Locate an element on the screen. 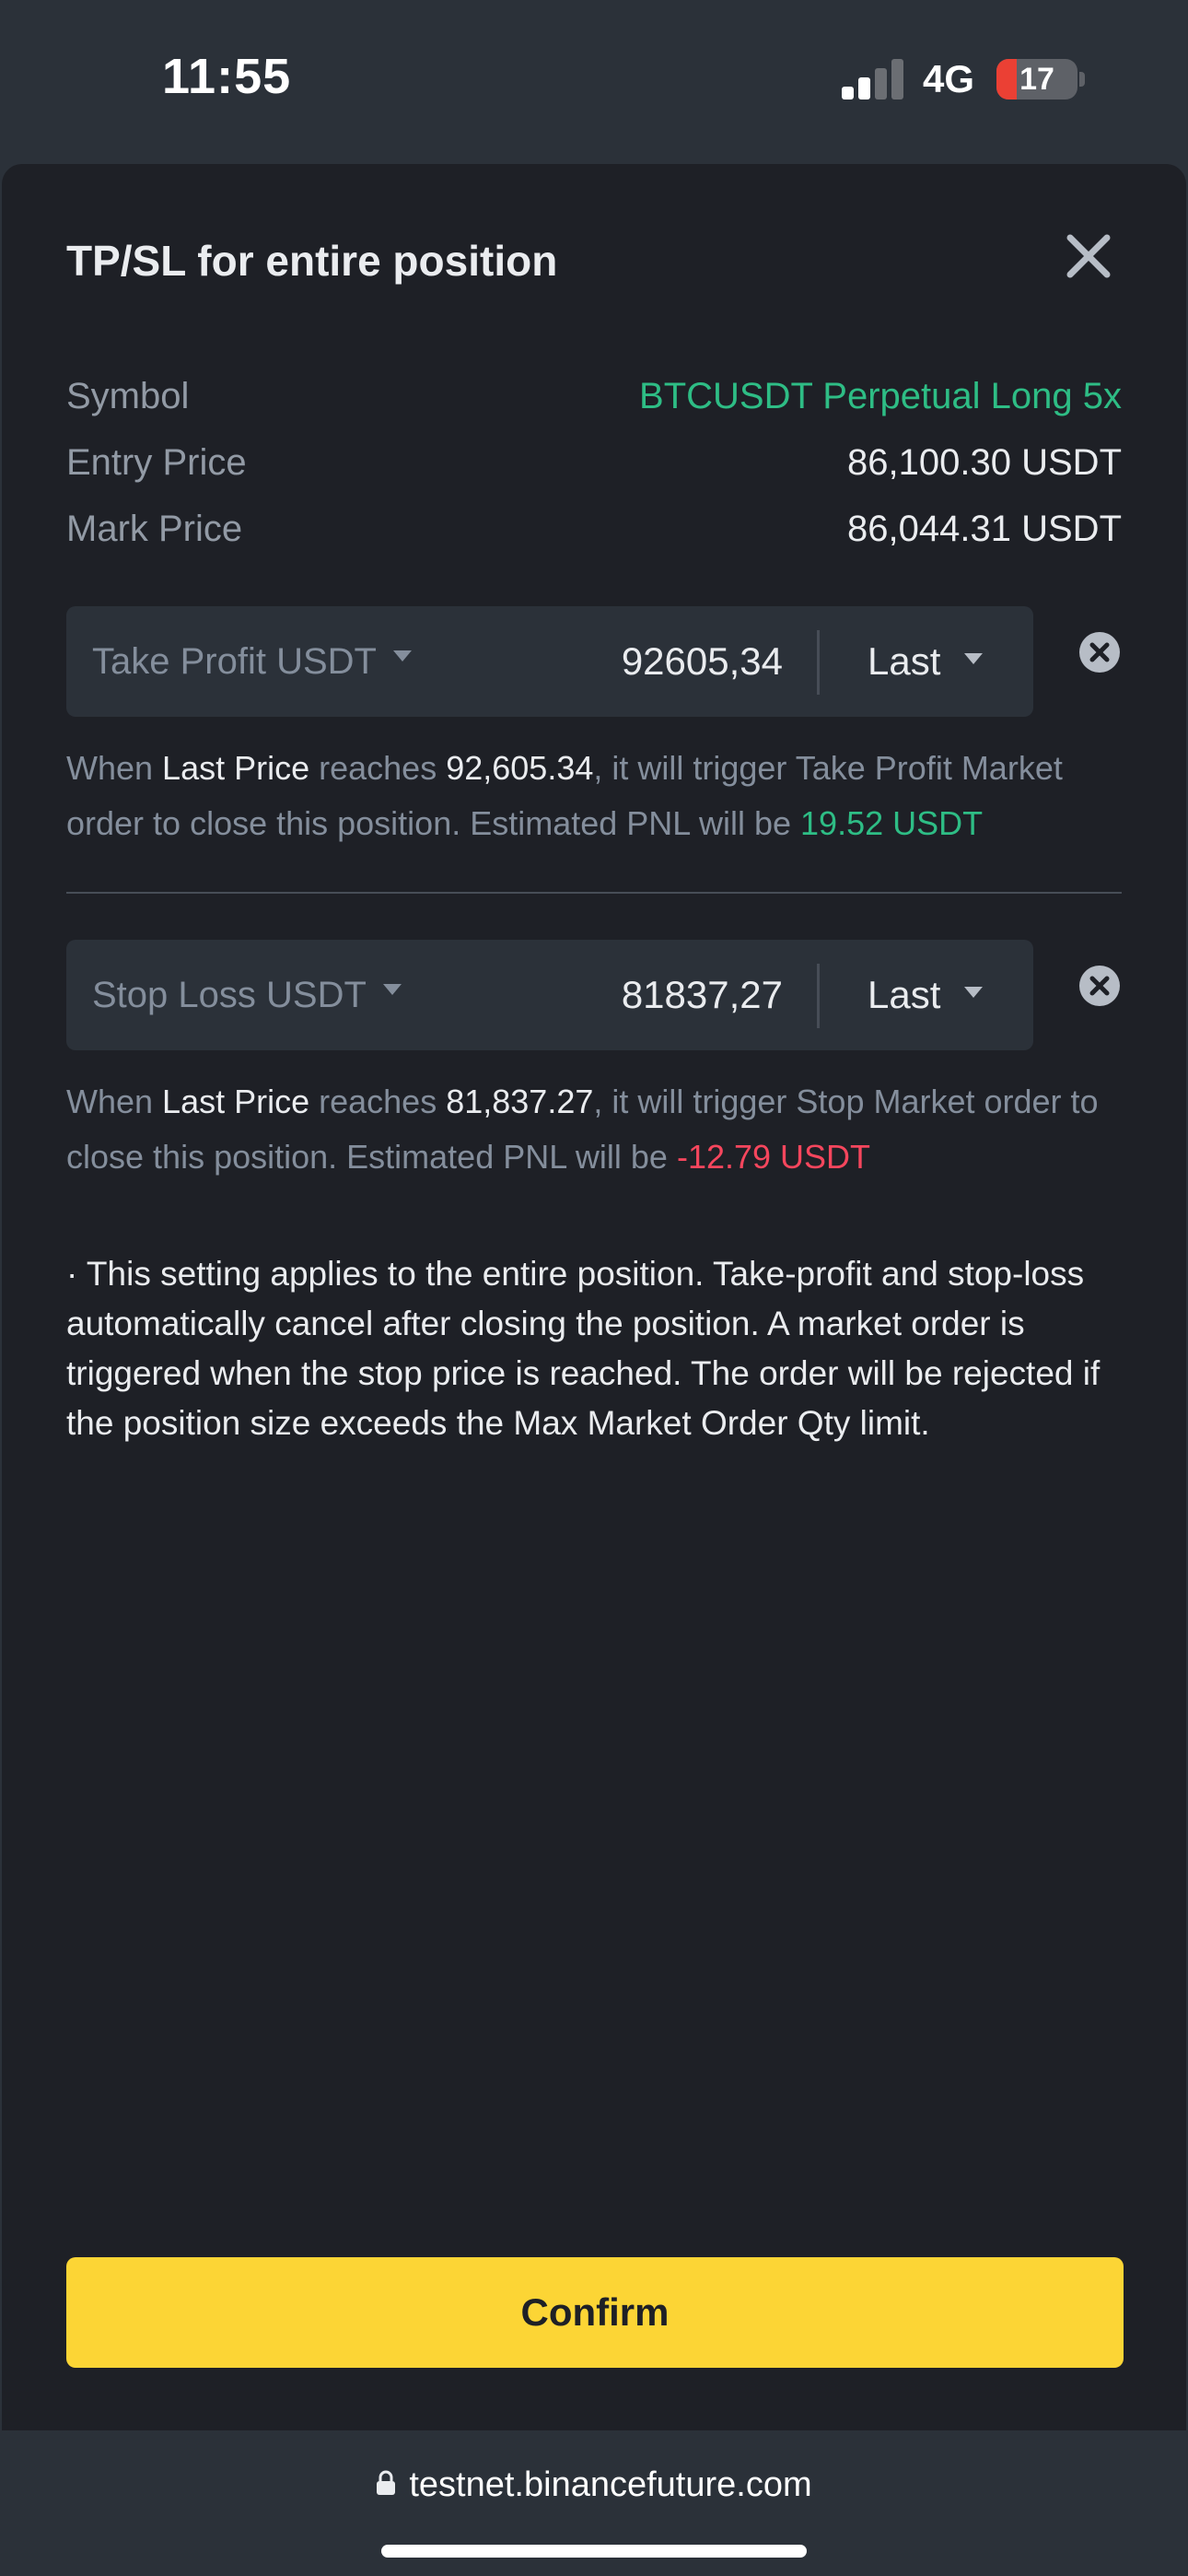 Image resolution: width=1188 pixels, height=2576 pixels. close-button is located at coordinates (1088, 256).